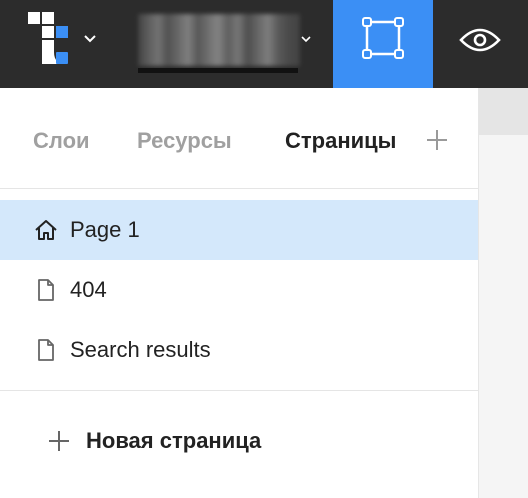 The height and width of the screenshot is (498, 528). What do you see at coordinates (480, 40) in the screenshot?
I see `eye-icon` at bounding box center [480, 40].